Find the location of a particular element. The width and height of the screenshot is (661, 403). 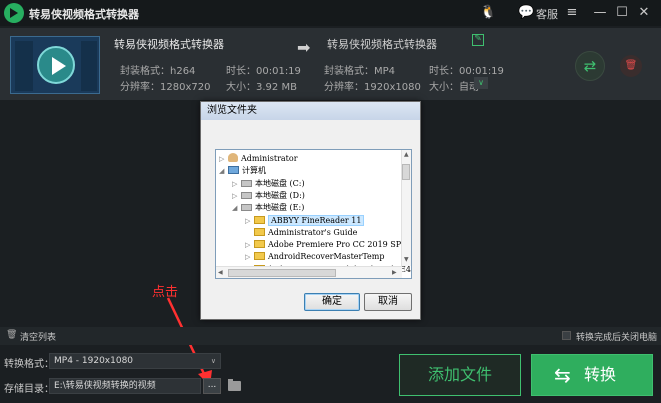

output-dir-label: 存储目录： is located at coordinates (29, 389).